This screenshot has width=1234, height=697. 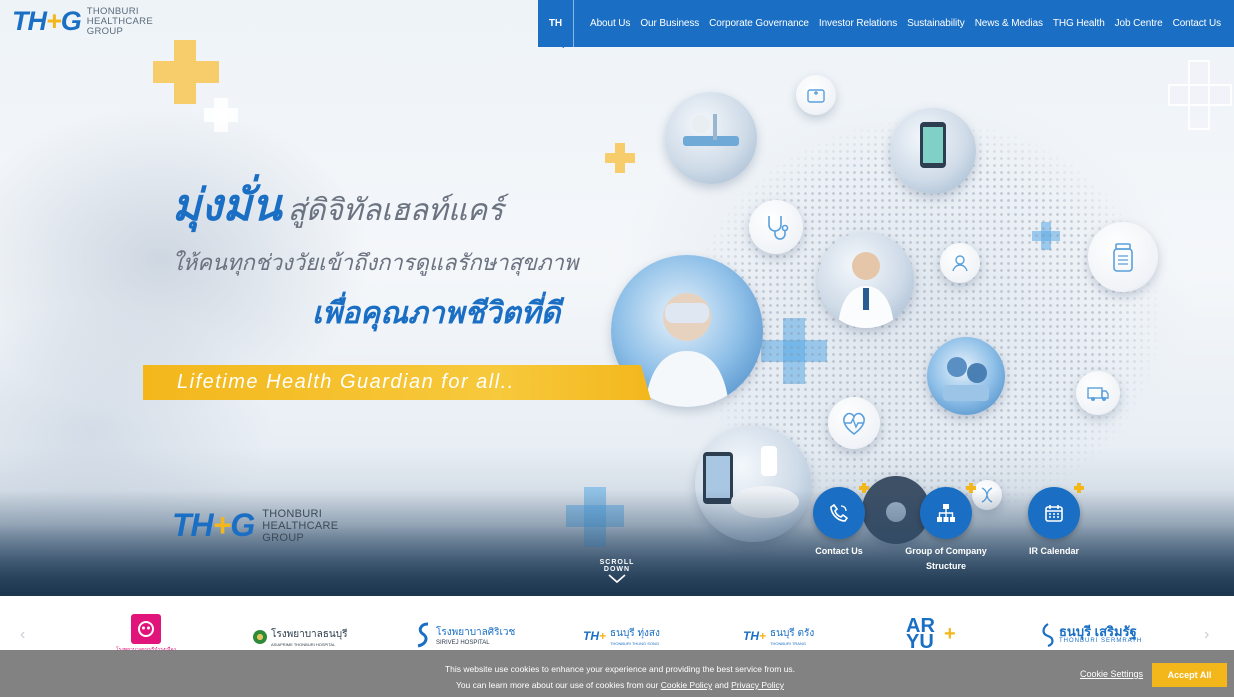 I want to click on partner-name: ธนบุรี ทุ่งสง, so click(x=635, y=633).